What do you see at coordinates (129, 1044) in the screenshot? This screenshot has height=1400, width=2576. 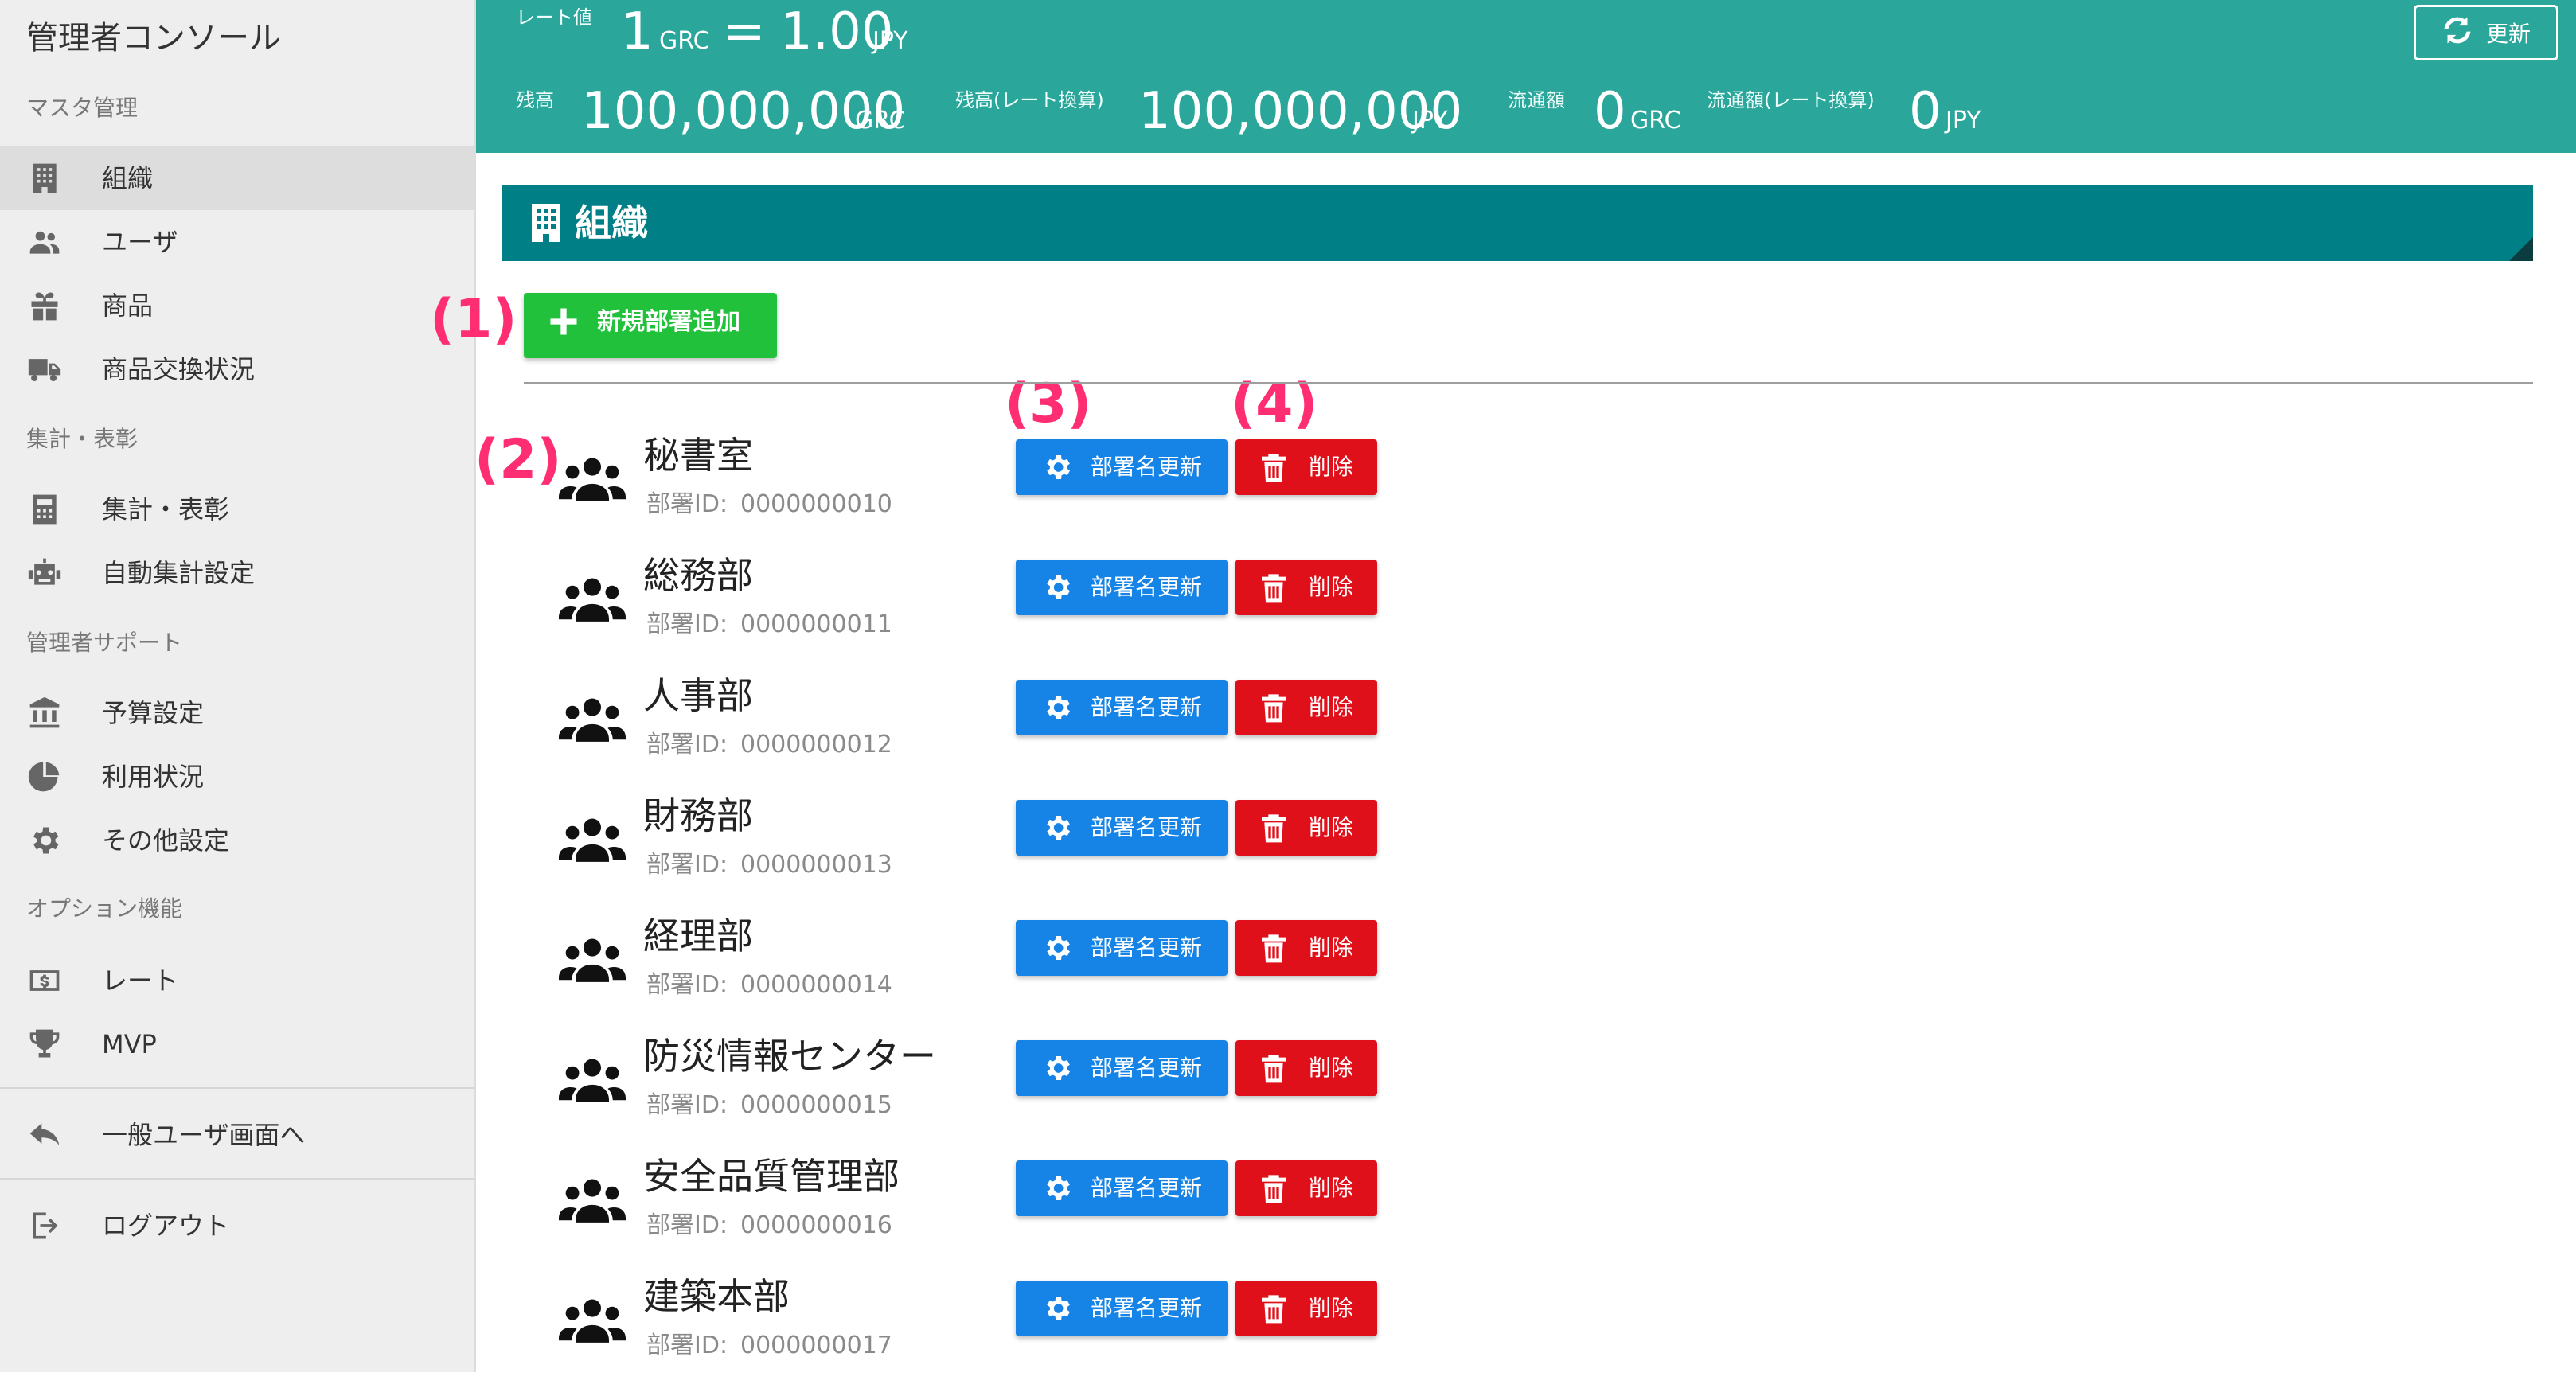 I see `sidebar-item-label: MVP` at bounding box center [129, 1044].